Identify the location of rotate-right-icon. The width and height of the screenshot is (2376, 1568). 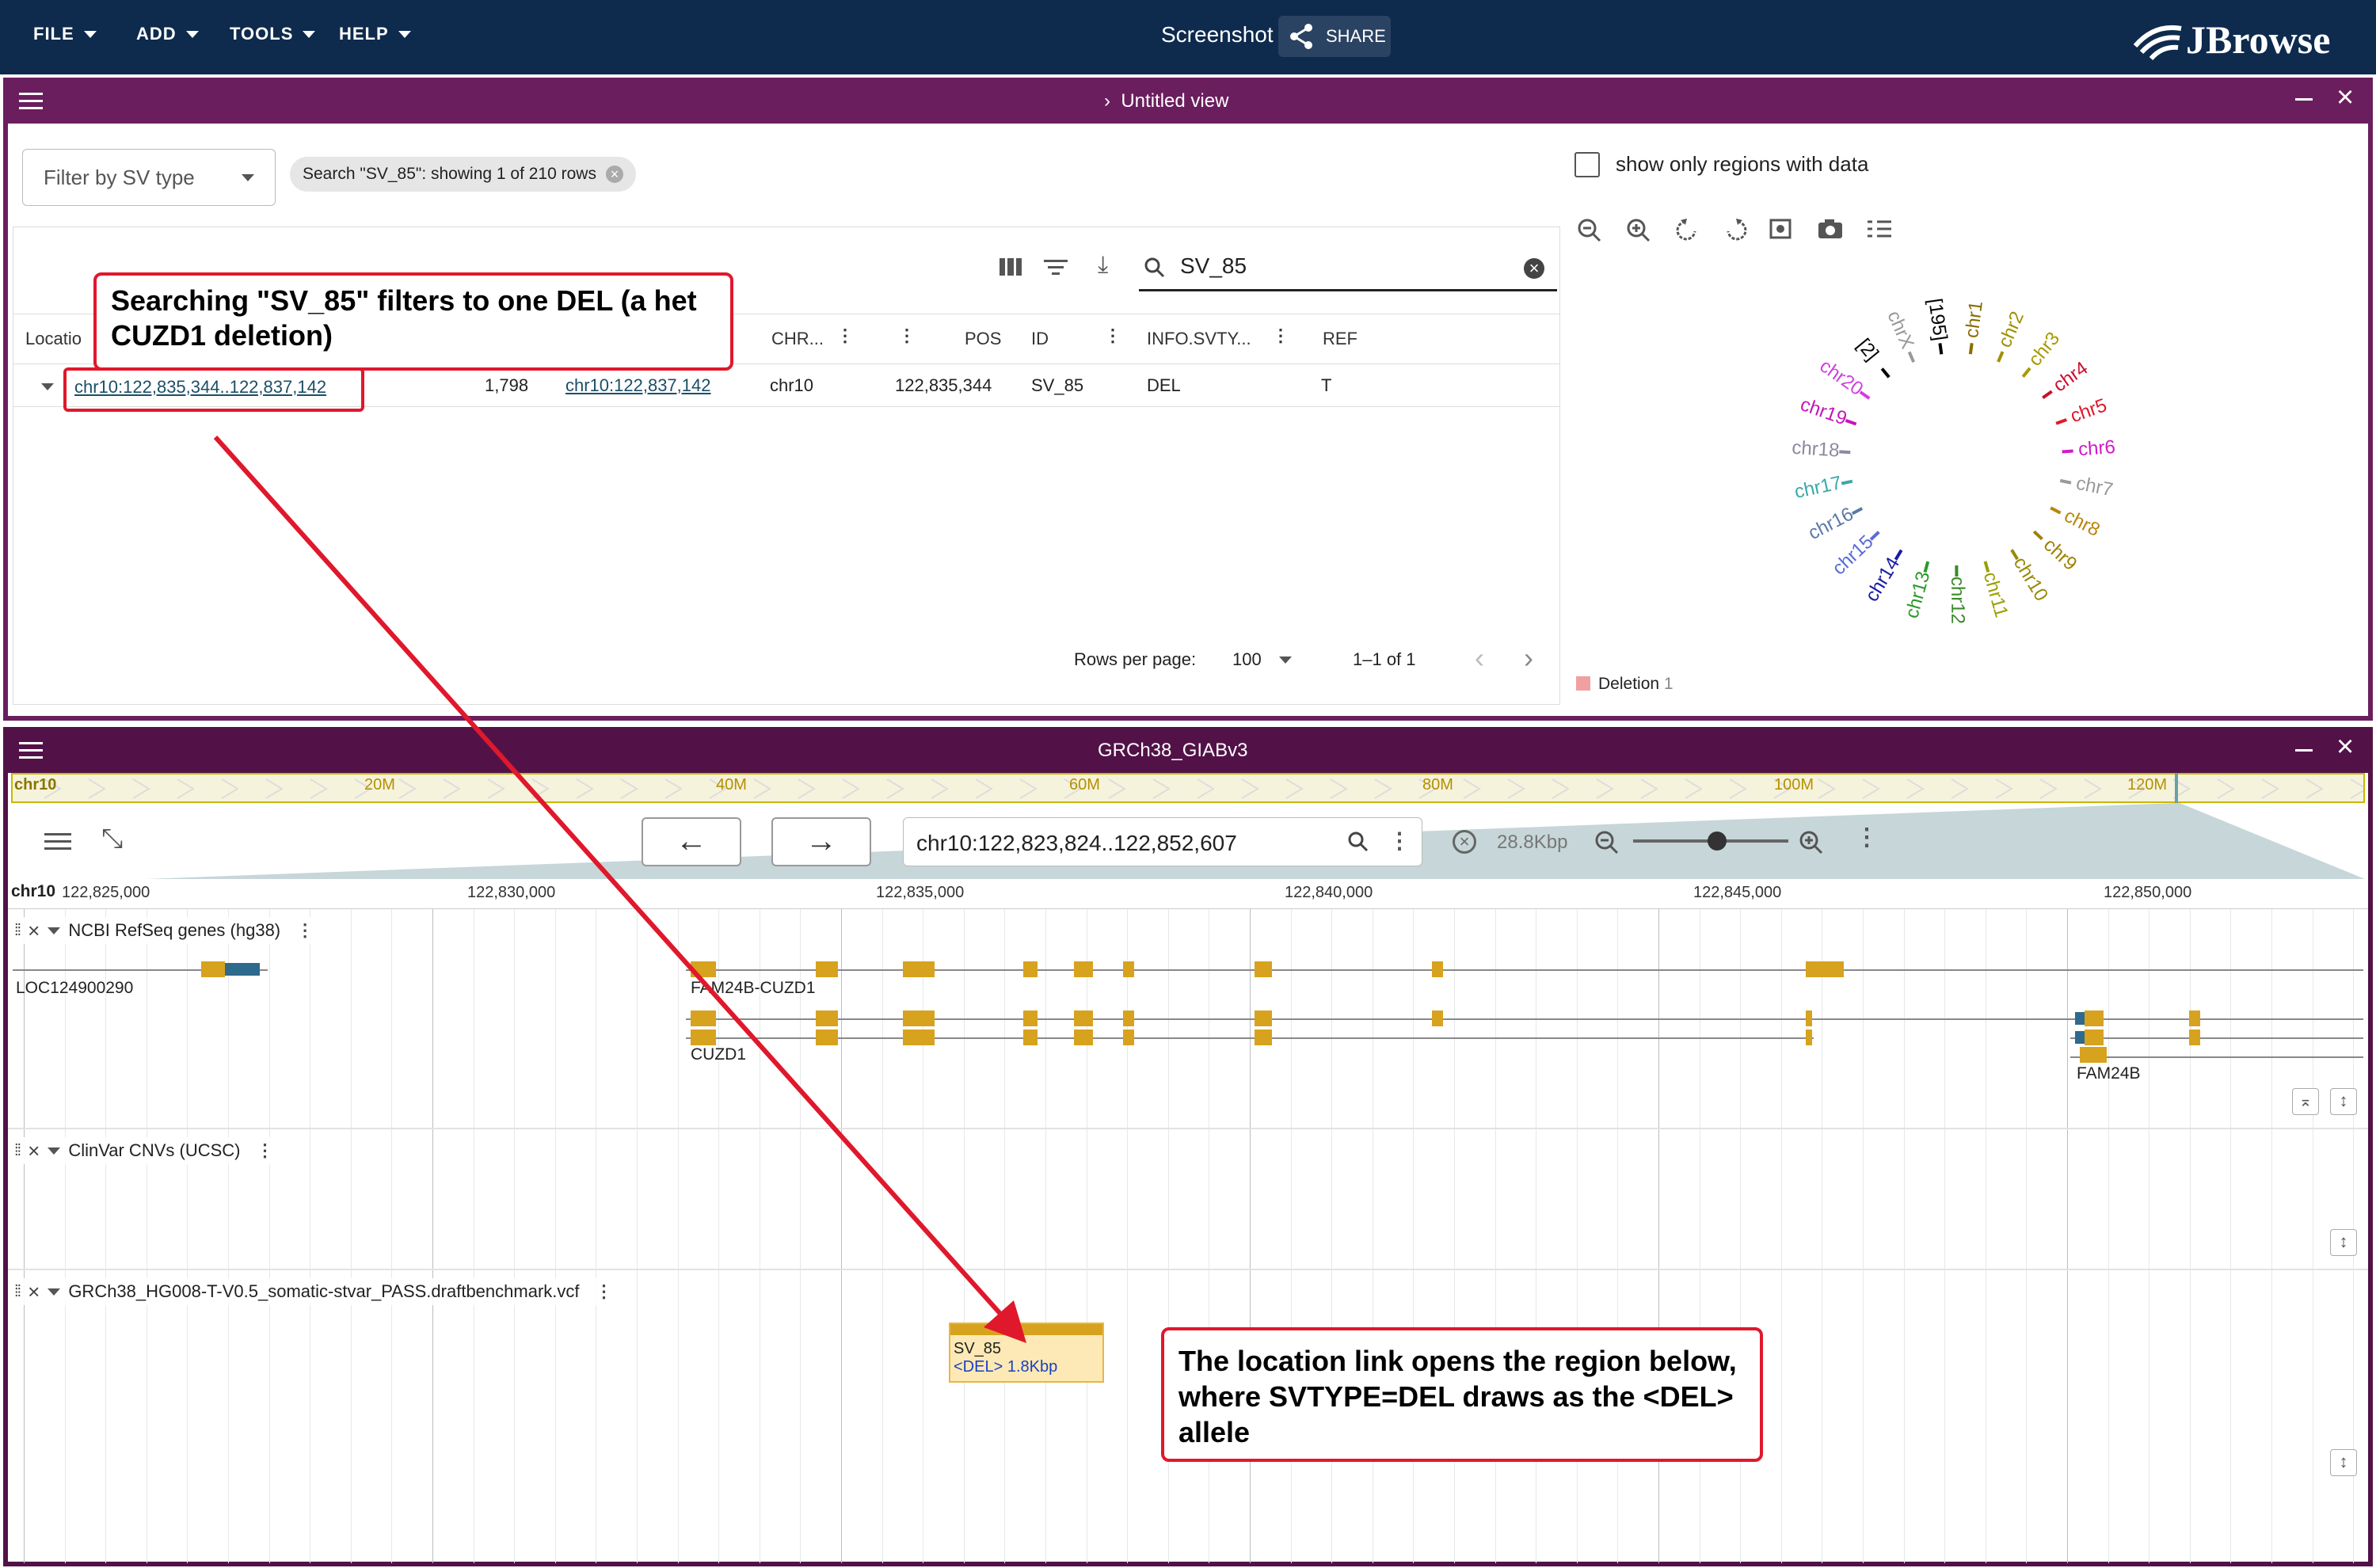
(1737, 230).